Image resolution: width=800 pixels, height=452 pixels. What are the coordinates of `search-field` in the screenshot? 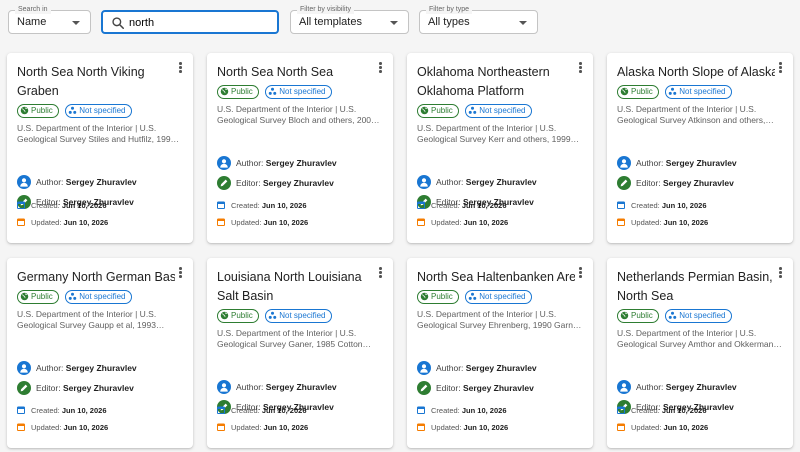 It's located at (190, 22).